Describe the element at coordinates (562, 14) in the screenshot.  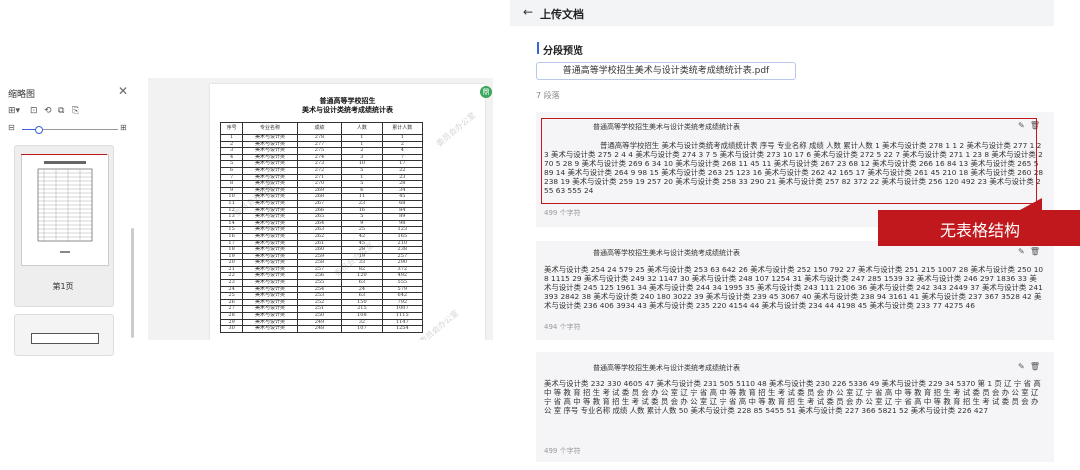
I see `page-title: 上传文档` at that location.